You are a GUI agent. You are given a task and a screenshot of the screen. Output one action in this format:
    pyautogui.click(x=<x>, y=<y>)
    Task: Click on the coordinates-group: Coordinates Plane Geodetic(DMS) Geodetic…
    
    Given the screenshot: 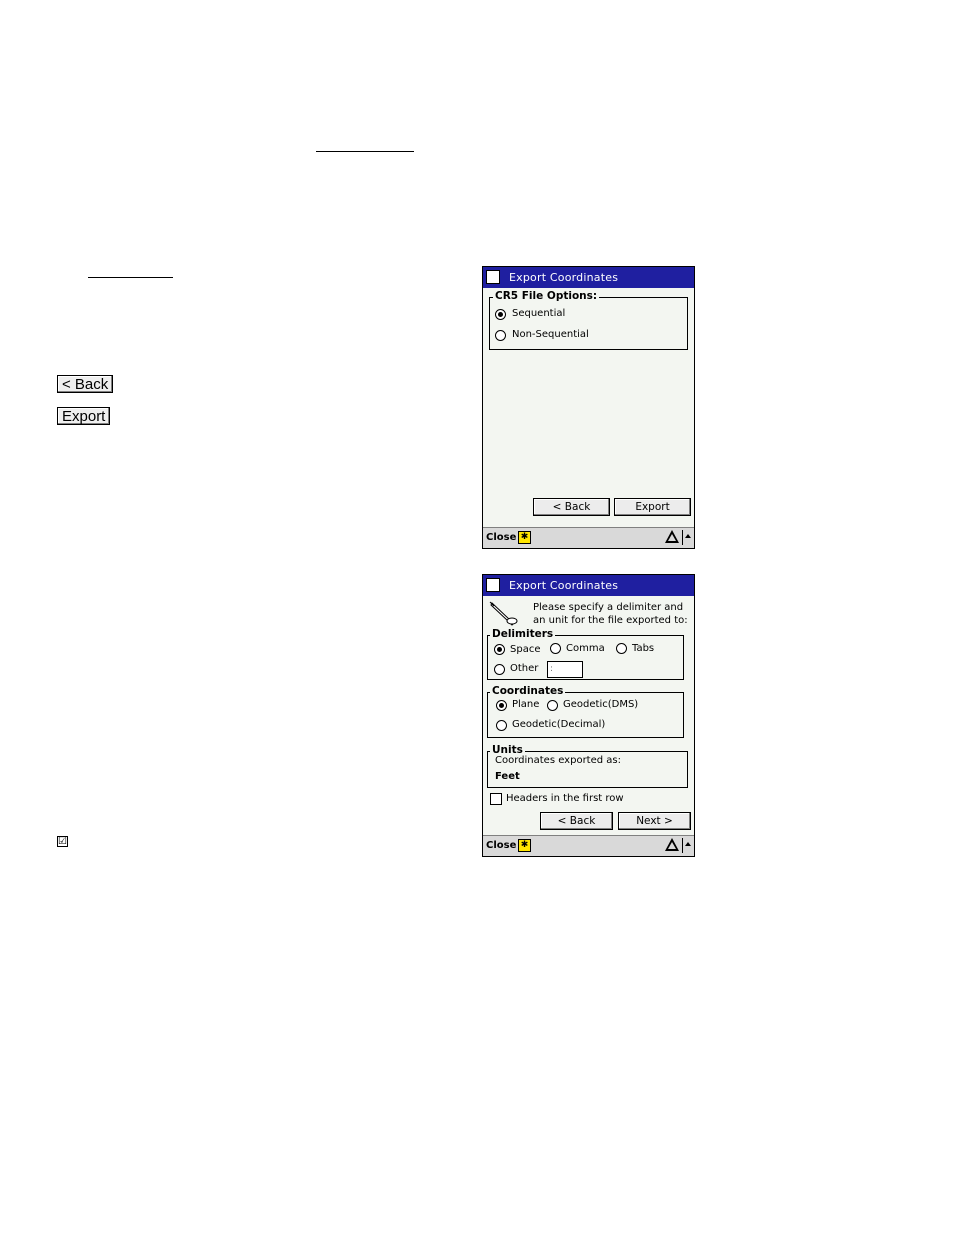 What is the action you would take?
    pyautogui.click(x=585, y=711)
    